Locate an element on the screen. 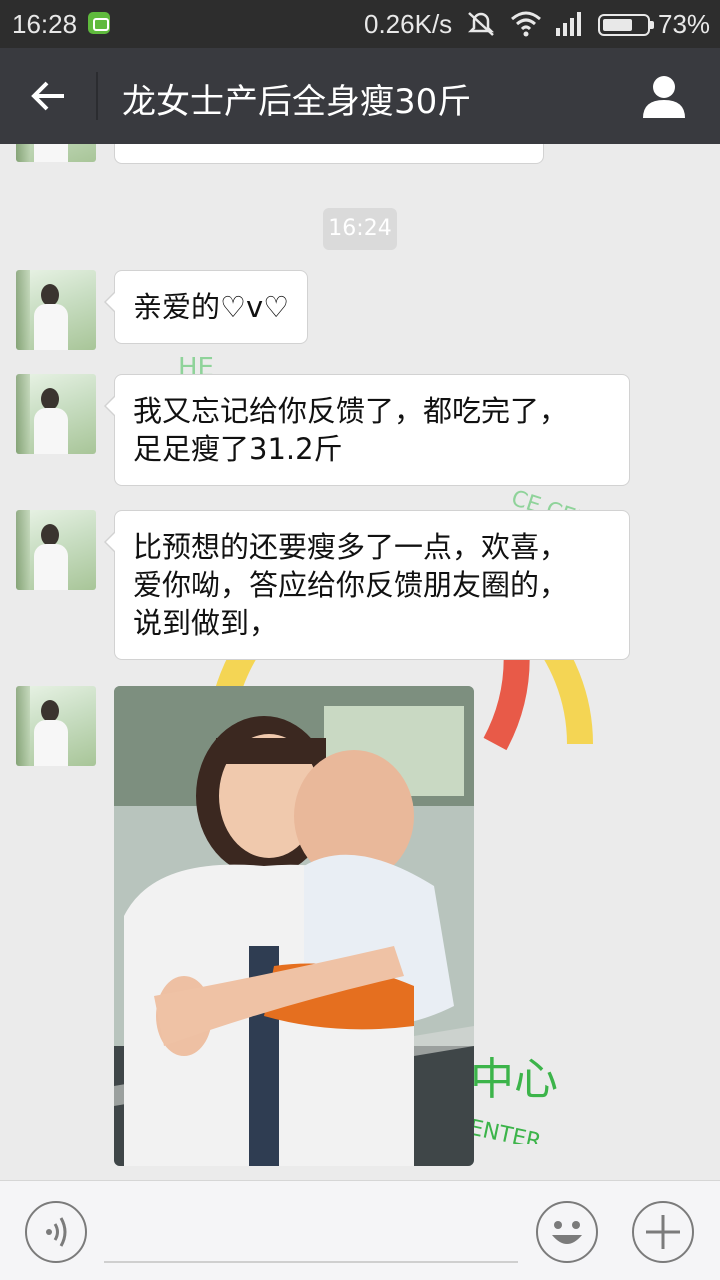 The width and height of the screenshot is (720, 1280). message-bubble: 亲爱的♡v♡ is located at coordinates (206, 307).